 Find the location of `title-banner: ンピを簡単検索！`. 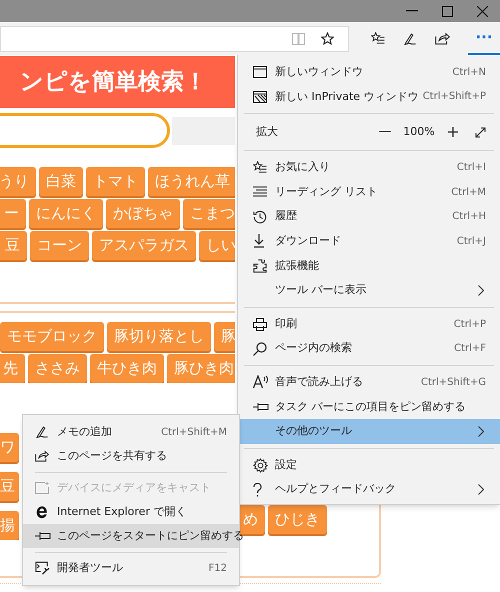

title-banner: ンピを簡単検索！ is located at coordinates (117, 82).